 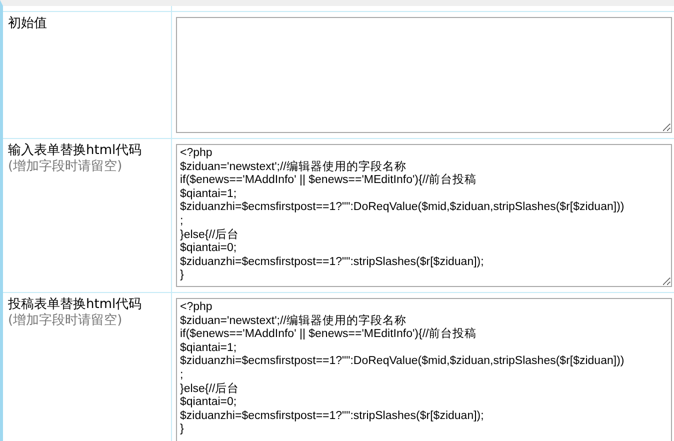 What do you see at coordinates (28, 24) in the screenshot?
I see `field-label: 初始值` at bounding box center [28, 24].